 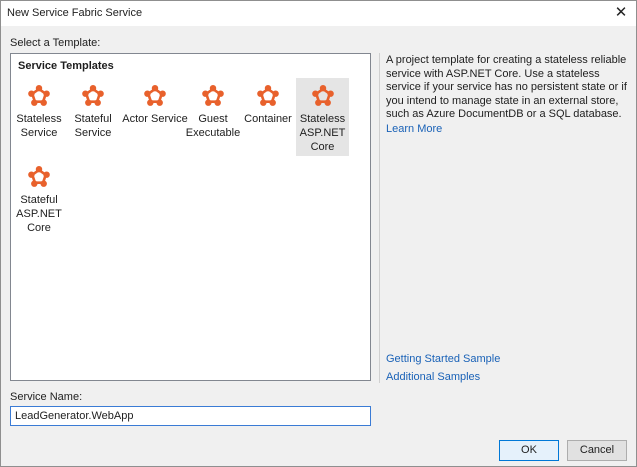 What do you see at coordinates (93, 126) in the screenshot?
I see `template-label: Stateful Service` at bounding box center [93, 126].